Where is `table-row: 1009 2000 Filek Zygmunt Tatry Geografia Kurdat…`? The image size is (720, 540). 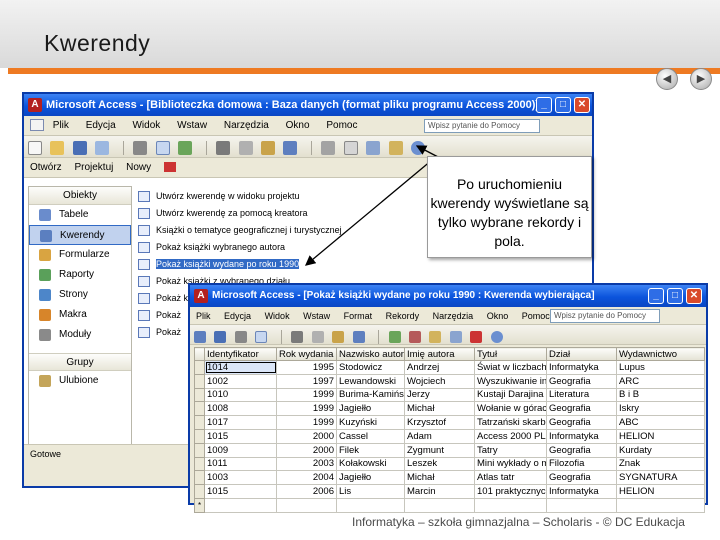 table-row: 1009 2000 Filek Zygmunt Tatry Geografia Kurdat… is located at coordinates (449, 450).